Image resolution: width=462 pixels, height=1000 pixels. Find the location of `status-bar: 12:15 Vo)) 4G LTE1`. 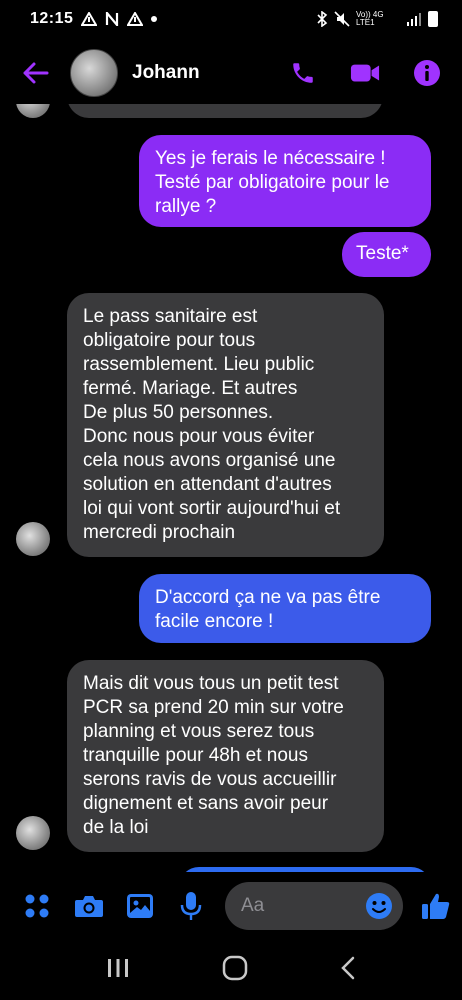

status-bar: 12:15 Vo)) 4G LTE1 is located at coordinates (231, 19).